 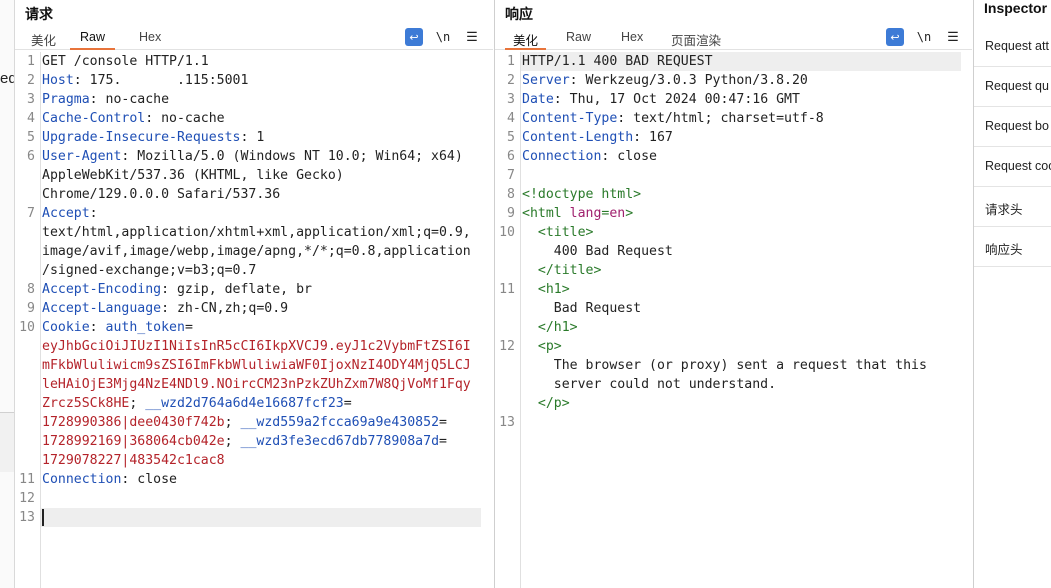 I want to click on code-token: Content-Type, so click(x=570, y=118).